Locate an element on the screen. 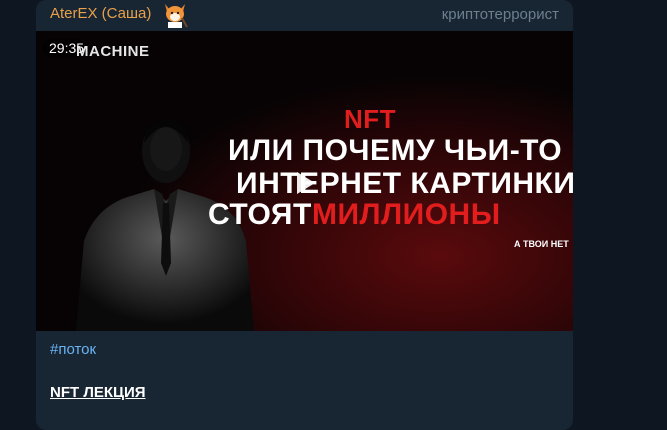  play-icon is located at coordinates (304, 183).